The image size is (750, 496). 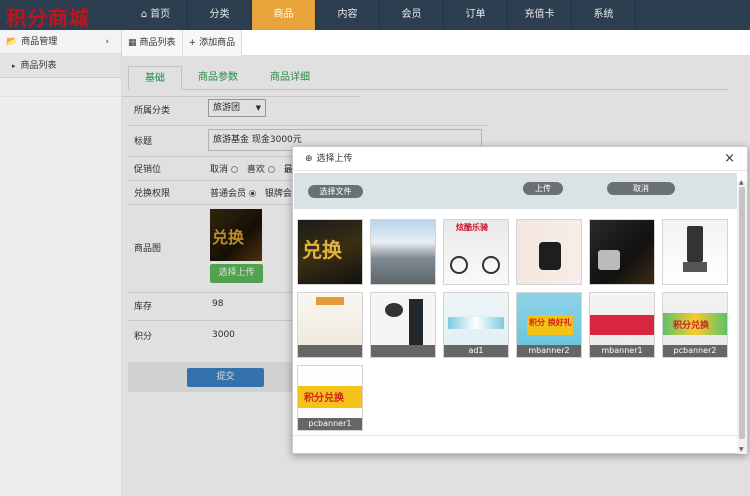 What do you see at coordinates (742, 313) in the screenshot?
I see `scrollbar-thumb` at bounding box center [742, 313].